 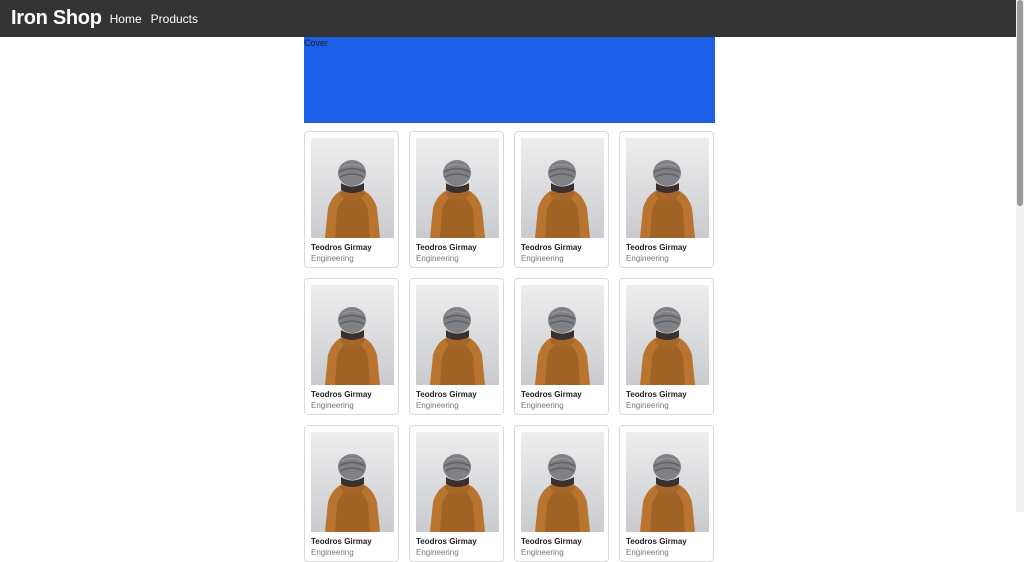 What do you see at coordinates (174, 19) in the screenshot?
I see `nav-link-products: Products` at bounding box center [174, 19].